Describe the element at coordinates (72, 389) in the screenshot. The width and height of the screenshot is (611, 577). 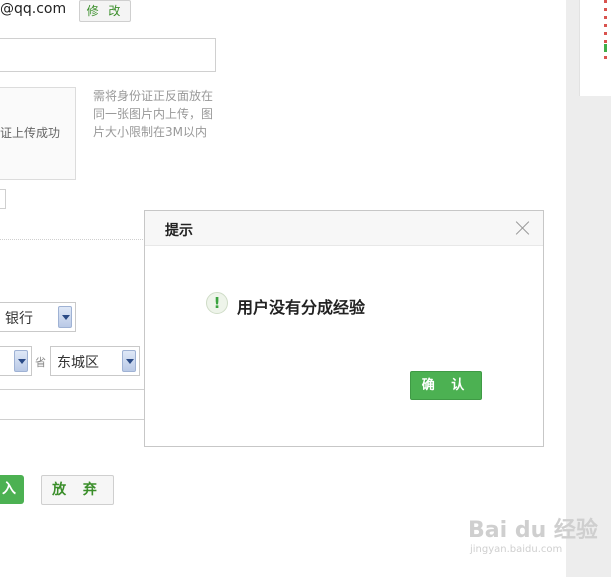
I see `address-input-top-border` at that location.